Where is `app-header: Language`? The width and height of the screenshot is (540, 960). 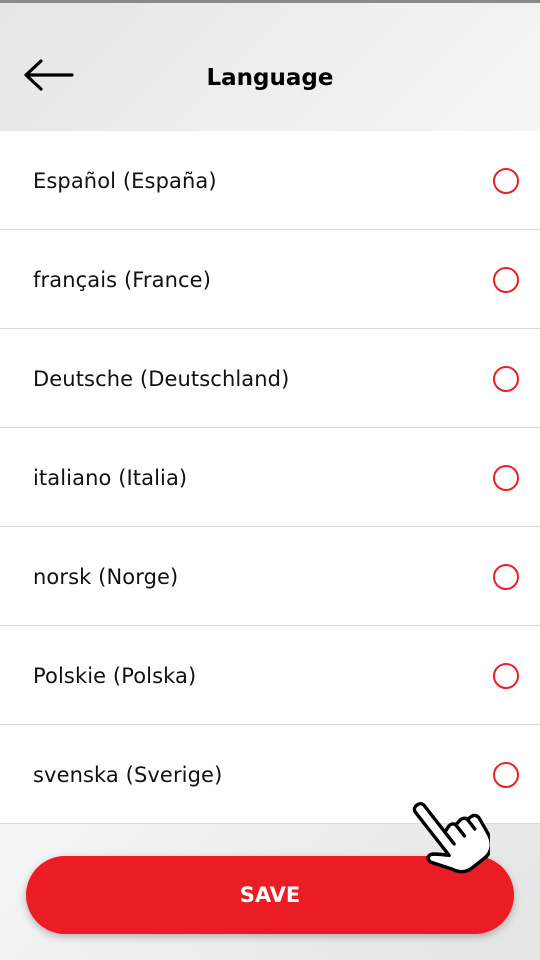
app-header: Language is located at coordinates (270, 67).